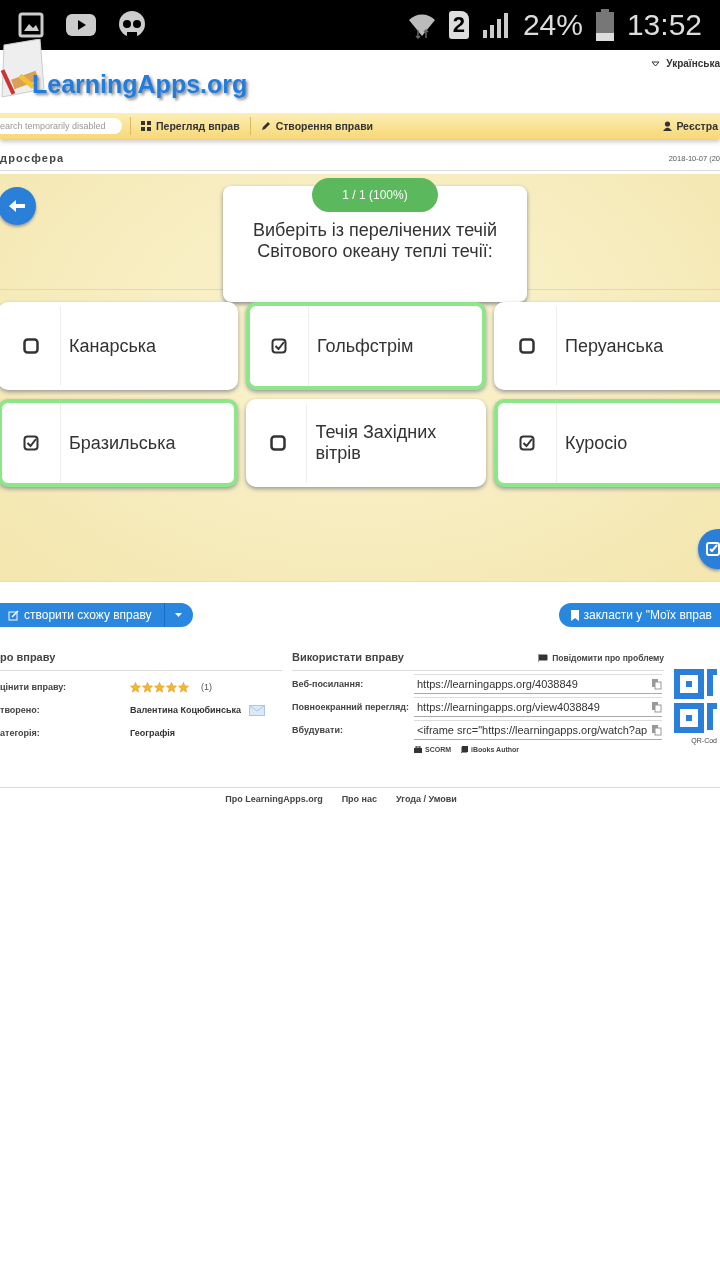 The height and width of the screenshot is (1280, 720). Describe the element at coordinates (543, 658) in the screenshot. I see `flag-icon` at that location.